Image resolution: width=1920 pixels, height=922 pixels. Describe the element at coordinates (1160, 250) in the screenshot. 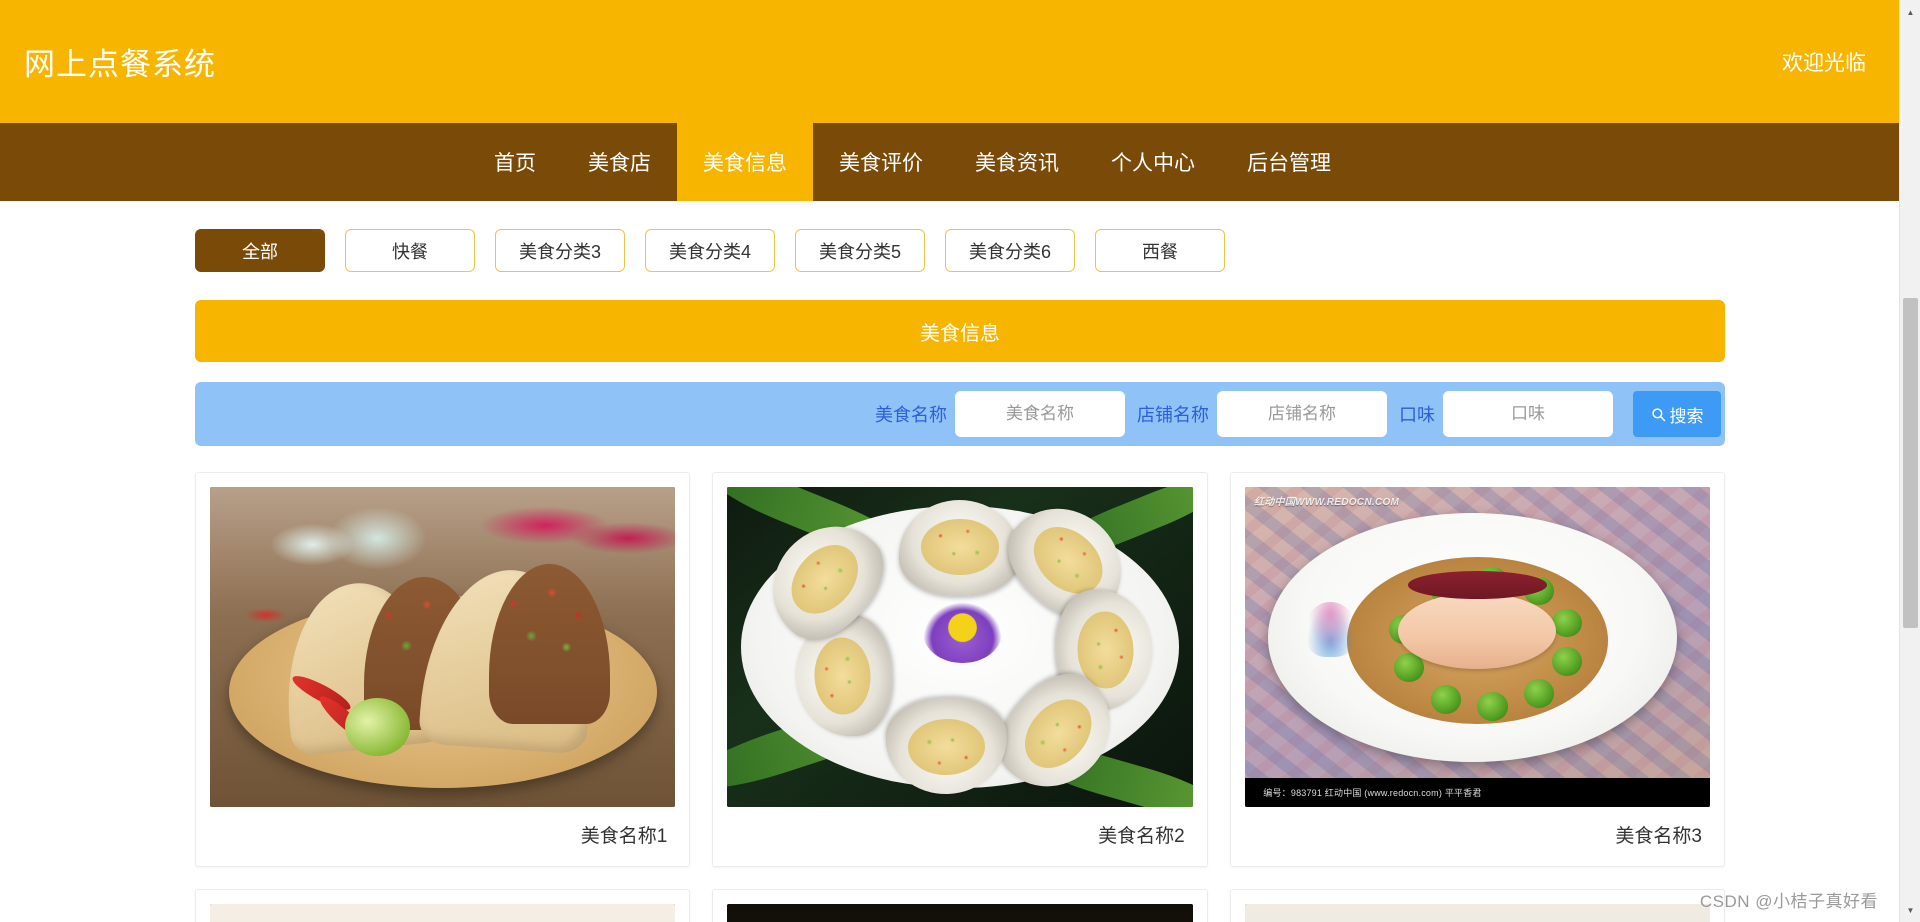

I see `filter-chip-western: 西餐` at that location.